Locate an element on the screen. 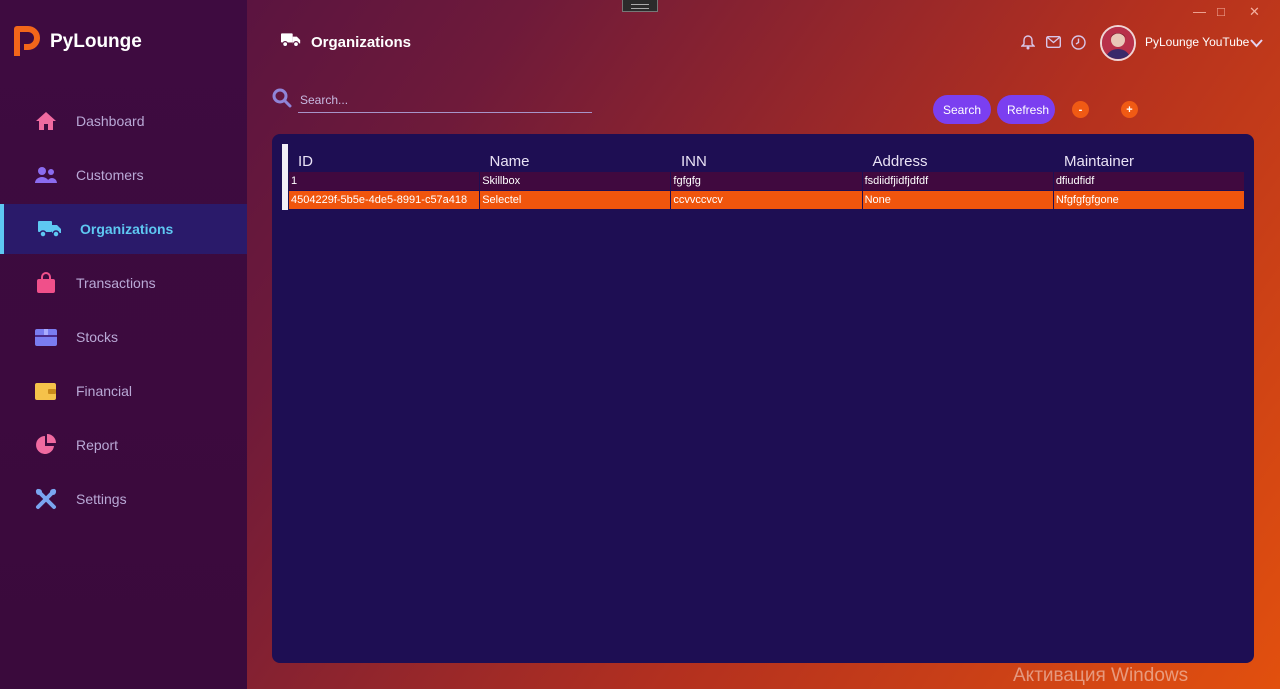 The width and height of the screenshot is (1280, 689). sidebar-item-label: Transactions is located at coordinates (116, 283).